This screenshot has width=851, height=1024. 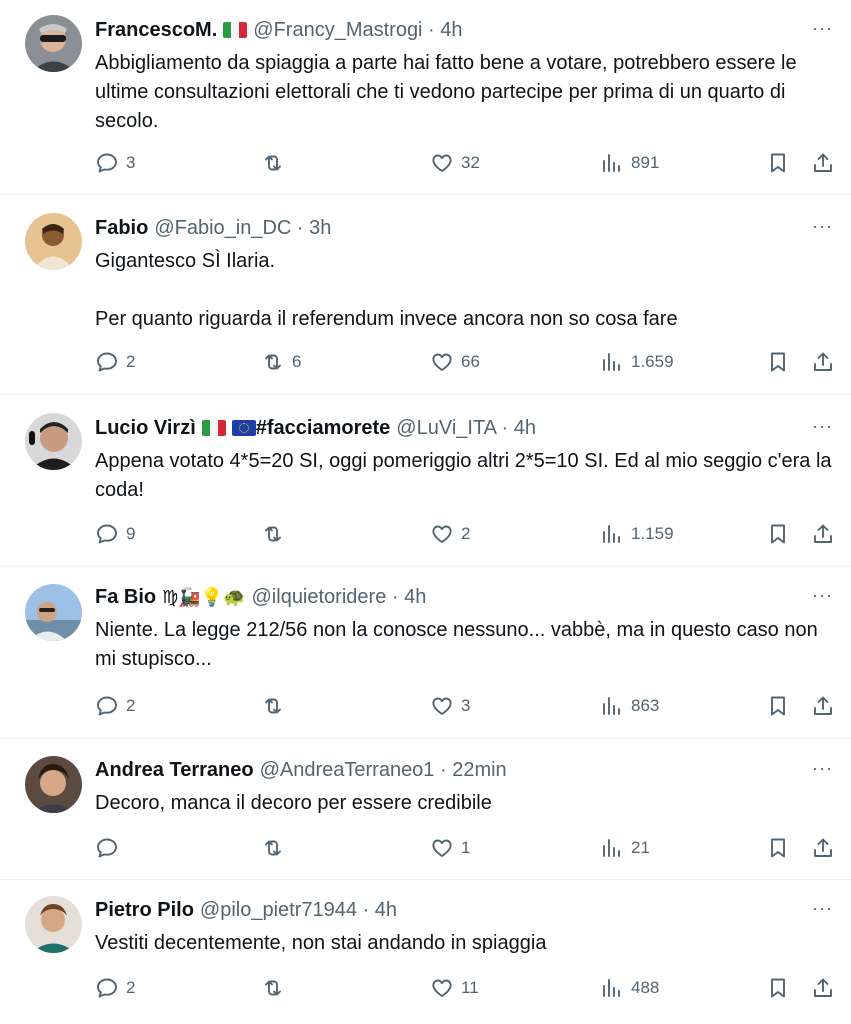 What do you see at coordinates (629, 163) in the screenshot?
I see `views-button: 891` at bounding box center [629, 163].